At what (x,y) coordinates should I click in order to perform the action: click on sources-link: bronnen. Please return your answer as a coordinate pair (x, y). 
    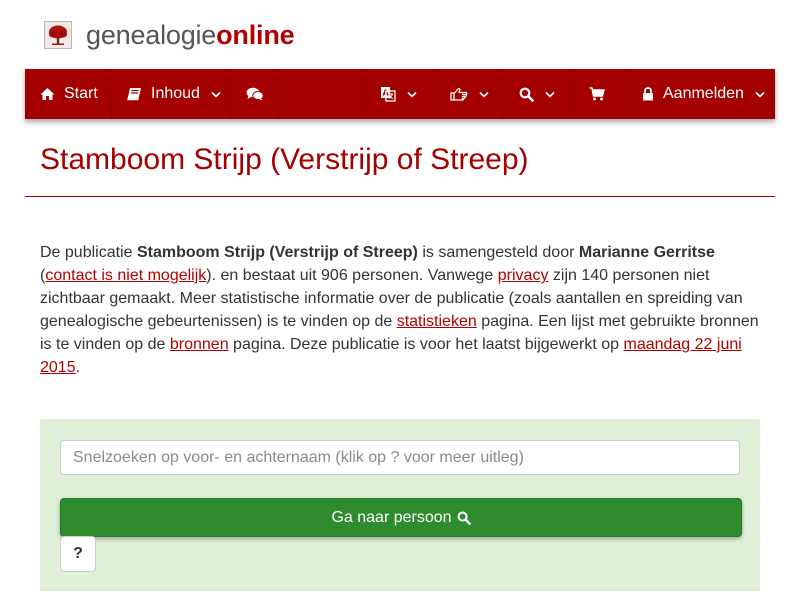
    Looking at the image, I should click on (199, 344).